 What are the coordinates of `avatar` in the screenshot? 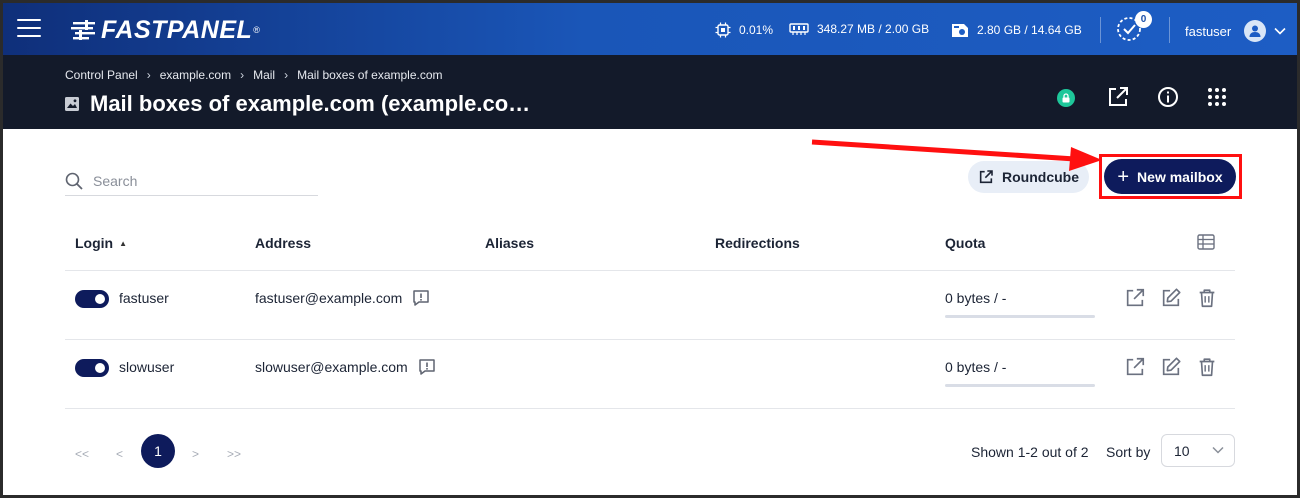 It's located at (1255, 31).